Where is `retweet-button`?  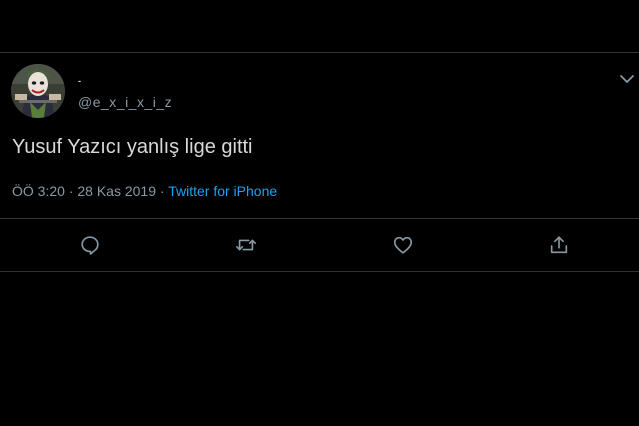
retweet-button is located at coordinates (246, 245).